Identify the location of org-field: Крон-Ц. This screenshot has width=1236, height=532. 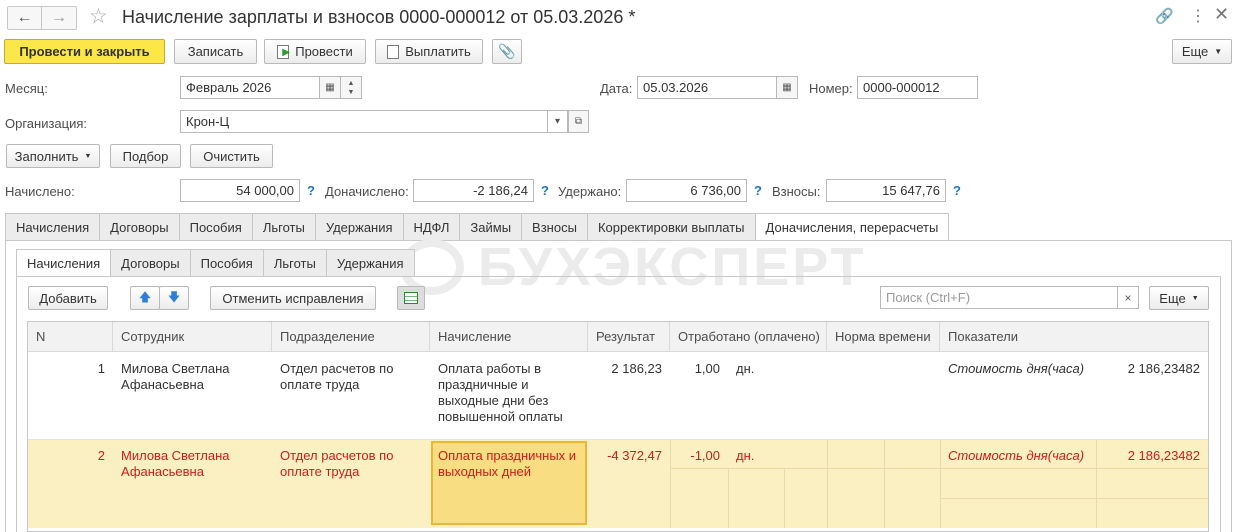
(364, 121).